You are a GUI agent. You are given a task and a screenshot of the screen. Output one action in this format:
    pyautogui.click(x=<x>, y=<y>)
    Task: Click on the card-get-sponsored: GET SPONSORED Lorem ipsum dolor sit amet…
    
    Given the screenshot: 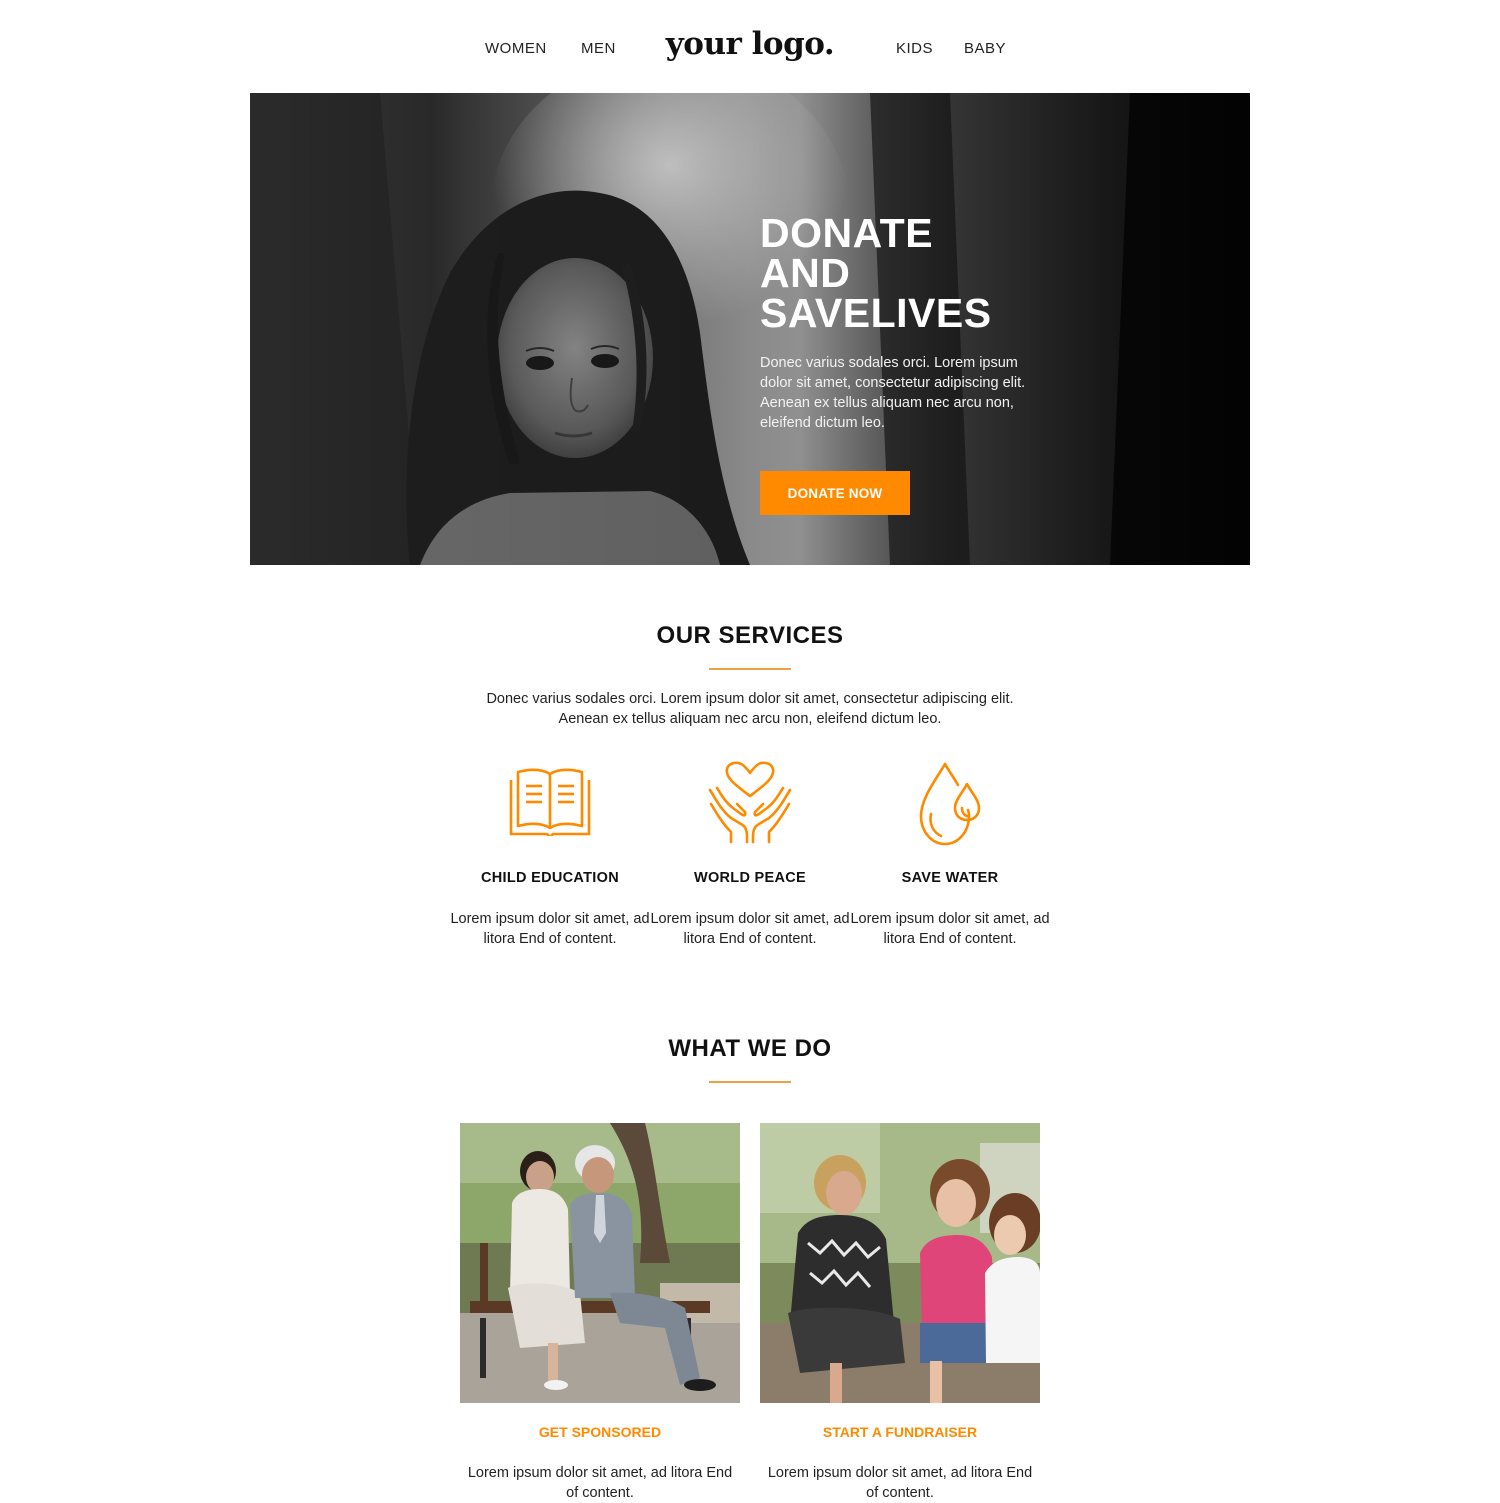 What is the action you would take?
    pyautogui.click(x=600, y=1312)
    